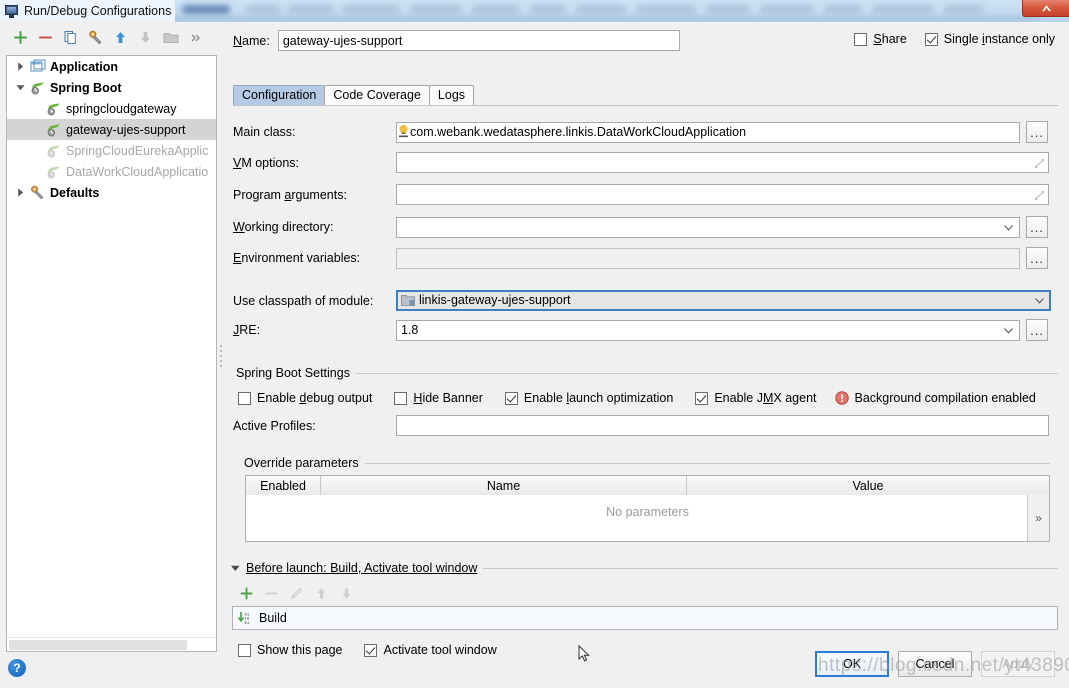 The image size is (1069, 688). I want to click on move-up-button, so click(120, 37).